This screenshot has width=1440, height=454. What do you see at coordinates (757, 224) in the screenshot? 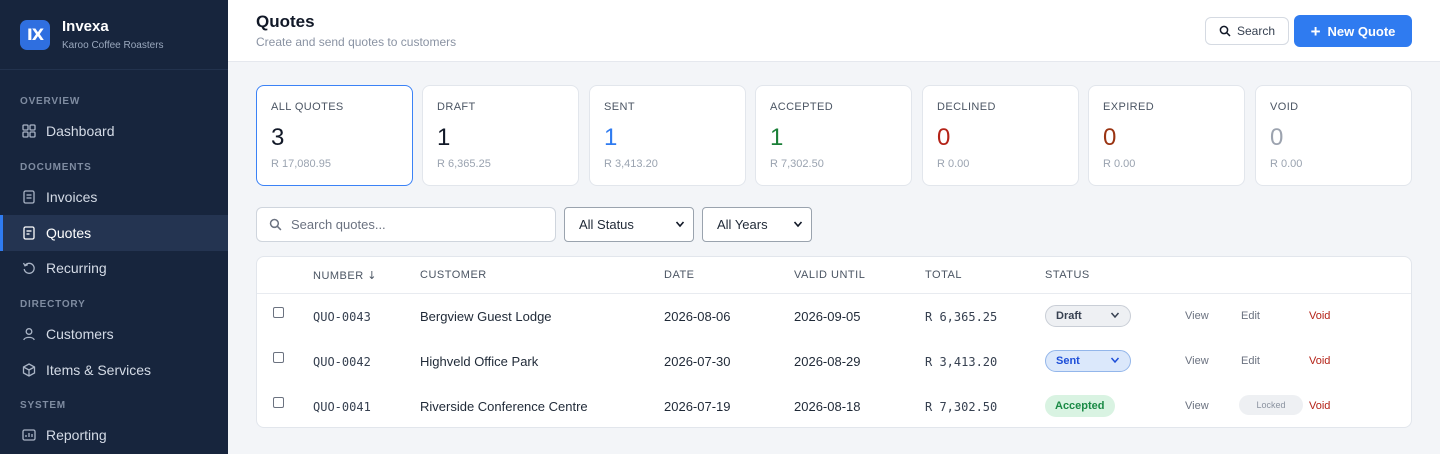
I see `year-filter-select: All Years` at bounding box center [757, 224].